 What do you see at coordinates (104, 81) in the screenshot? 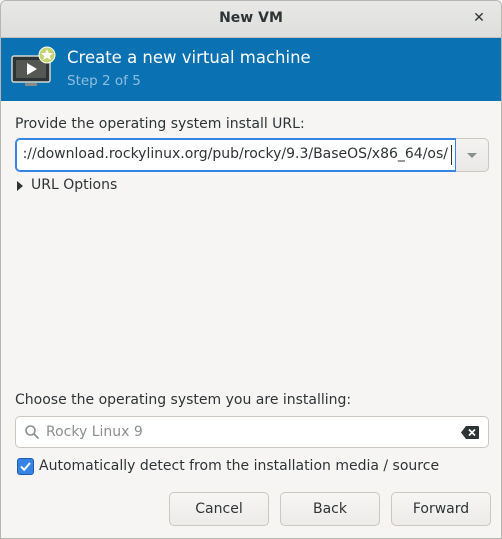
I see `wizard-step: Step 2 of 5` at bounding box center [104, 81].